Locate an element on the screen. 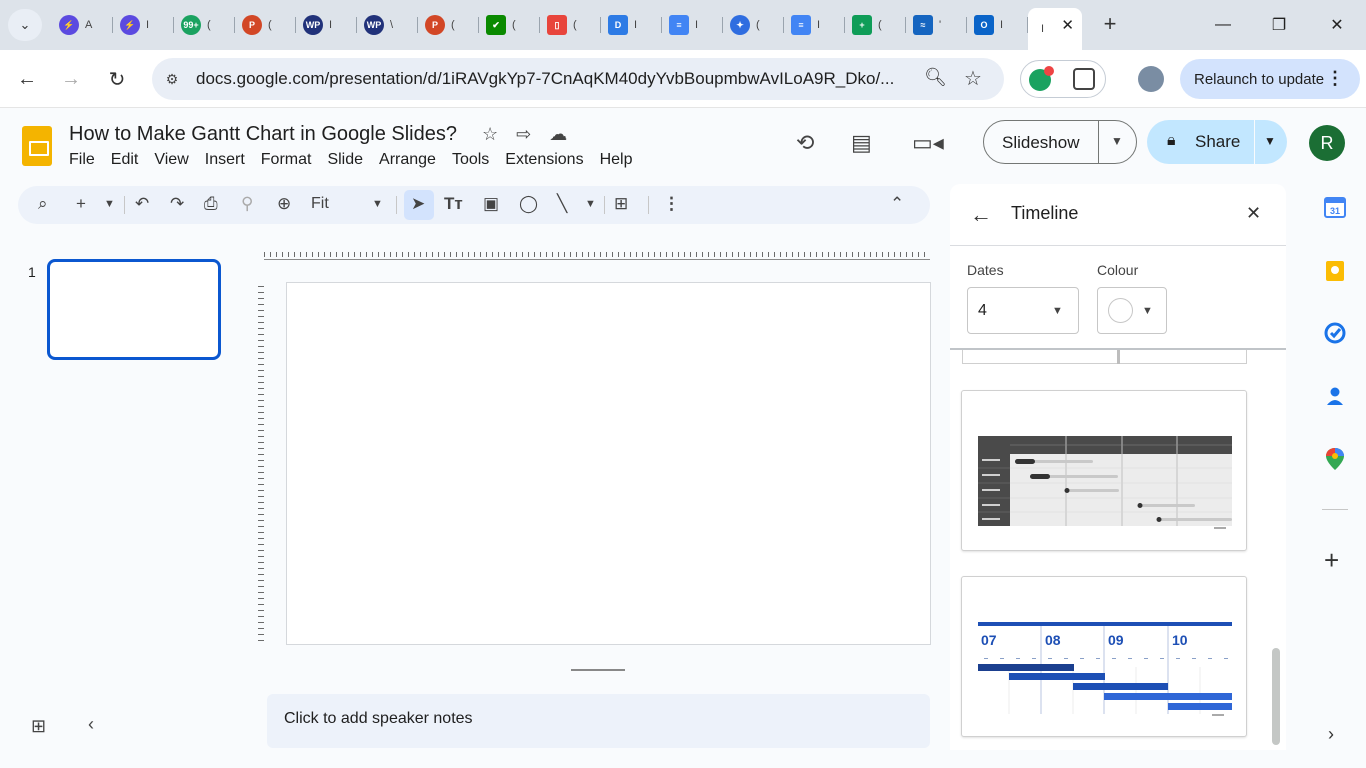  site-info-icon: ⚙ is located at coordinates (172, 79).